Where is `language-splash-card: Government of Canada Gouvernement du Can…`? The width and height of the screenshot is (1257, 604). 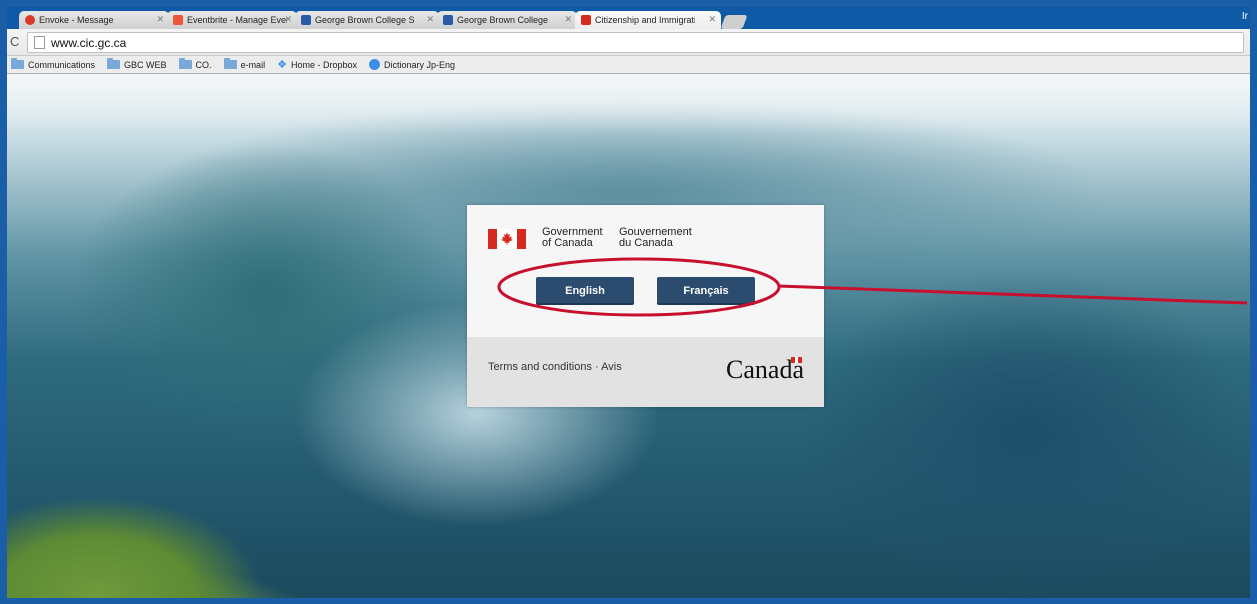 language-splash-card: Government of Canada Gouvernement du Can… is located at coordinates (645, 306).